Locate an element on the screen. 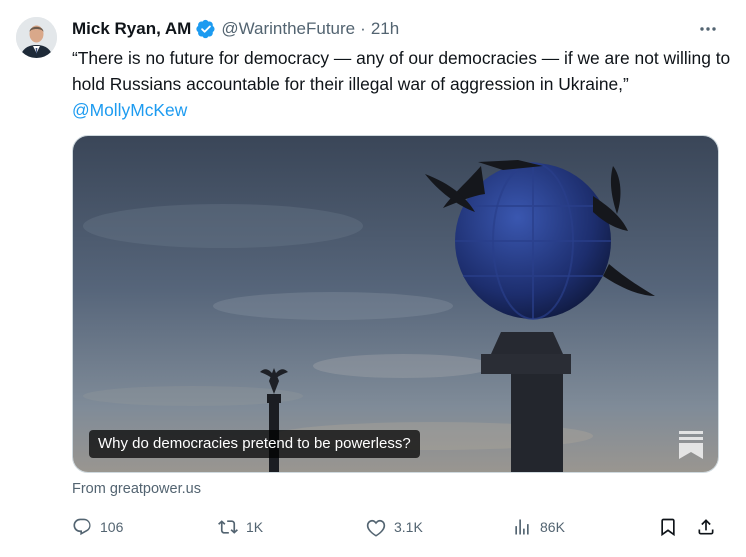  author-handle: @WarintheFuture is located at coordinates (288, 29).